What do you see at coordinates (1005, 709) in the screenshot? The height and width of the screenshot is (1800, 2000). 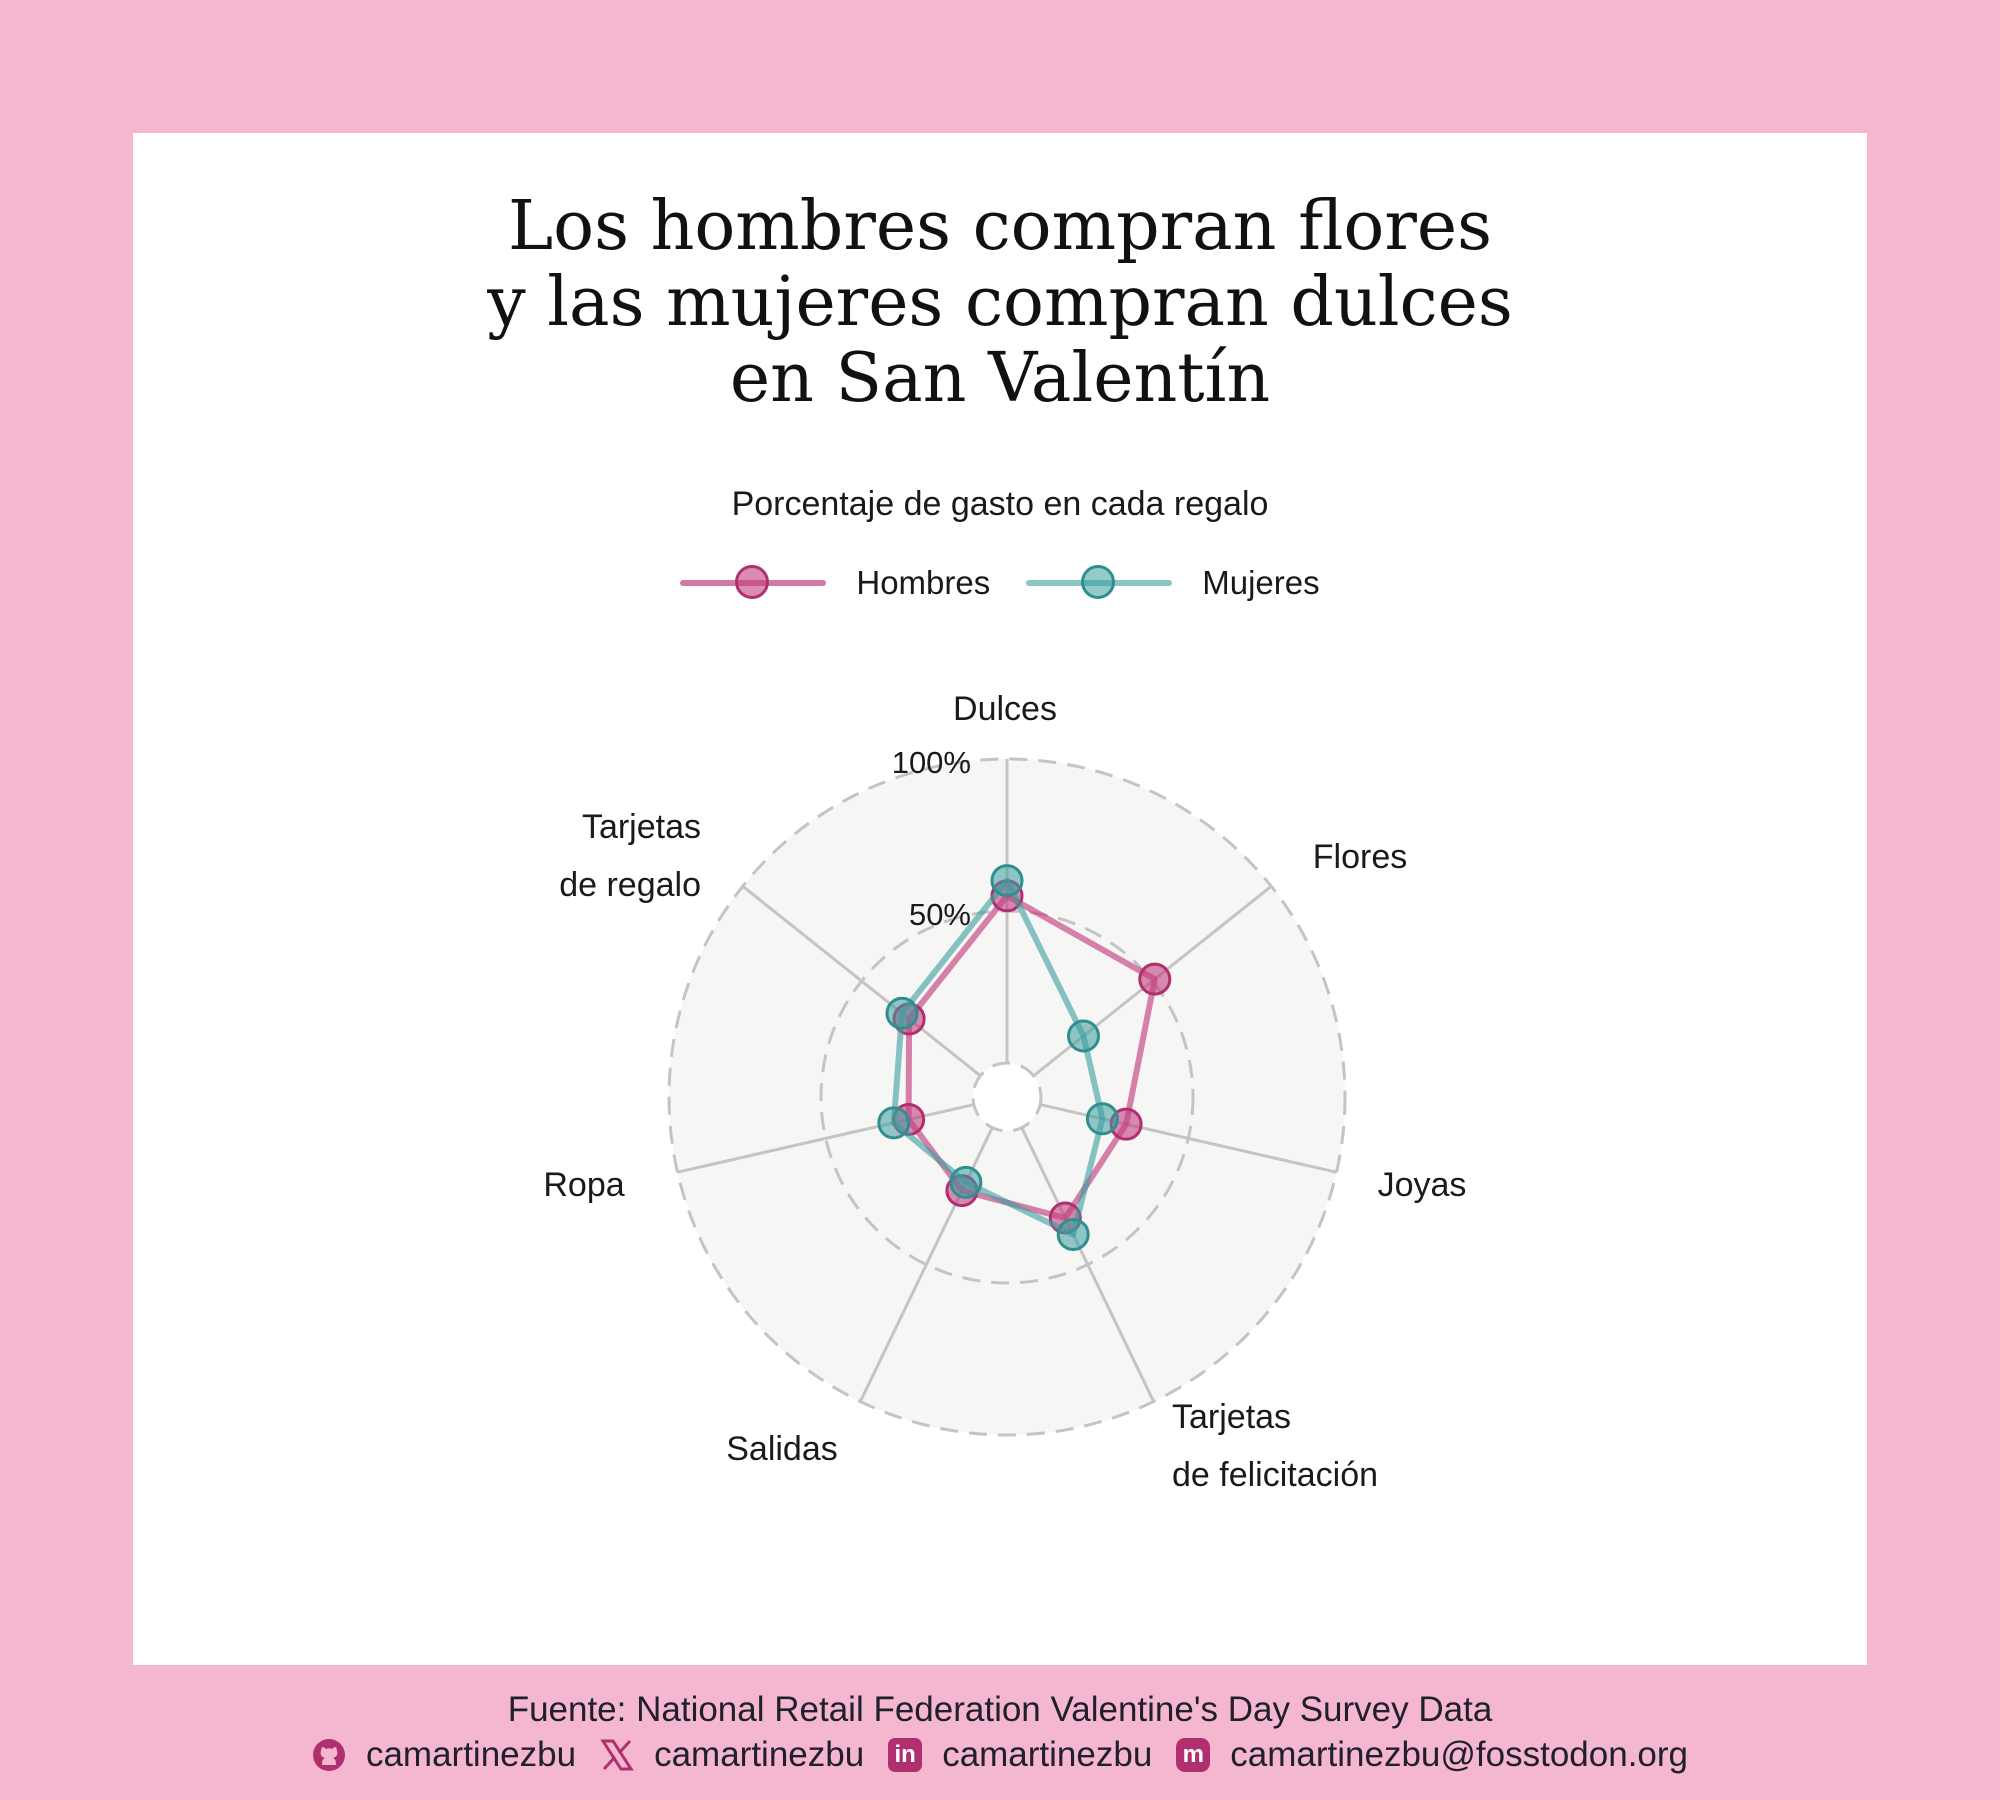 I see `category-label: Dulces` at bounding box center [1005, 709].